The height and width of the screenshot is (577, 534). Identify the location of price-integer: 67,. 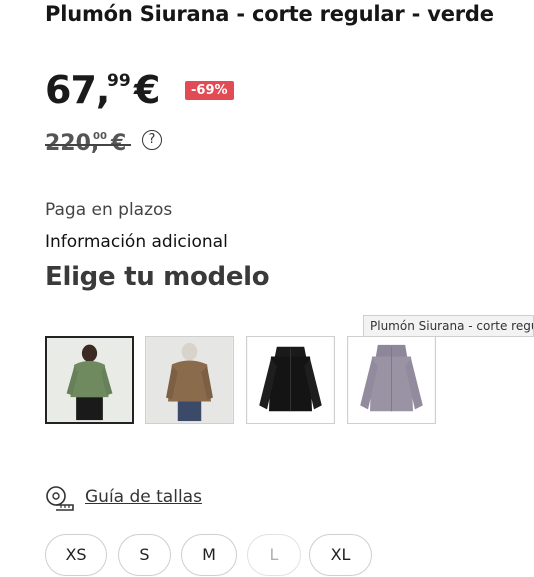
(77, 90).